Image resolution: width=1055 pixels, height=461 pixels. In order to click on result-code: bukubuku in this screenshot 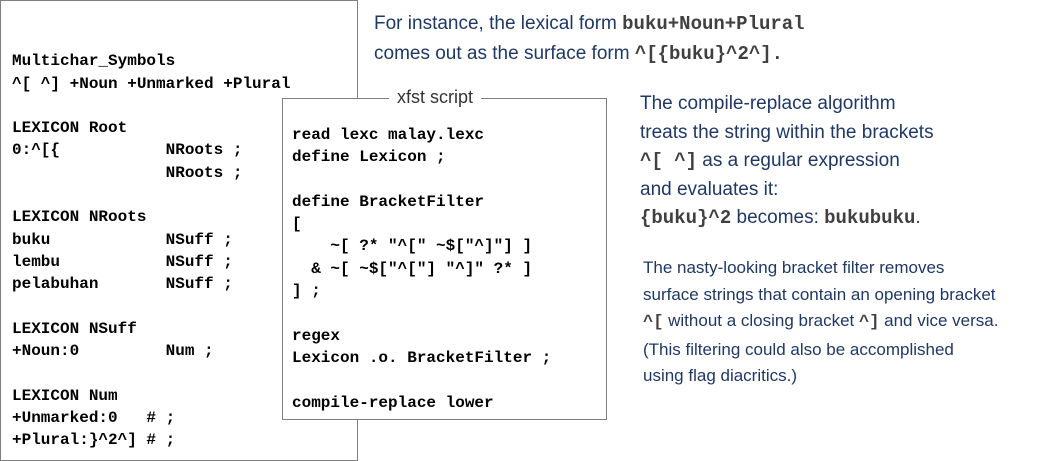, I will do `click(870, 218)`.